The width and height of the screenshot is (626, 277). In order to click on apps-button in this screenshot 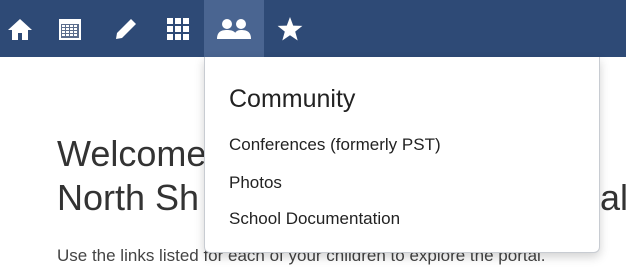, I will do `click(178, 28)`.